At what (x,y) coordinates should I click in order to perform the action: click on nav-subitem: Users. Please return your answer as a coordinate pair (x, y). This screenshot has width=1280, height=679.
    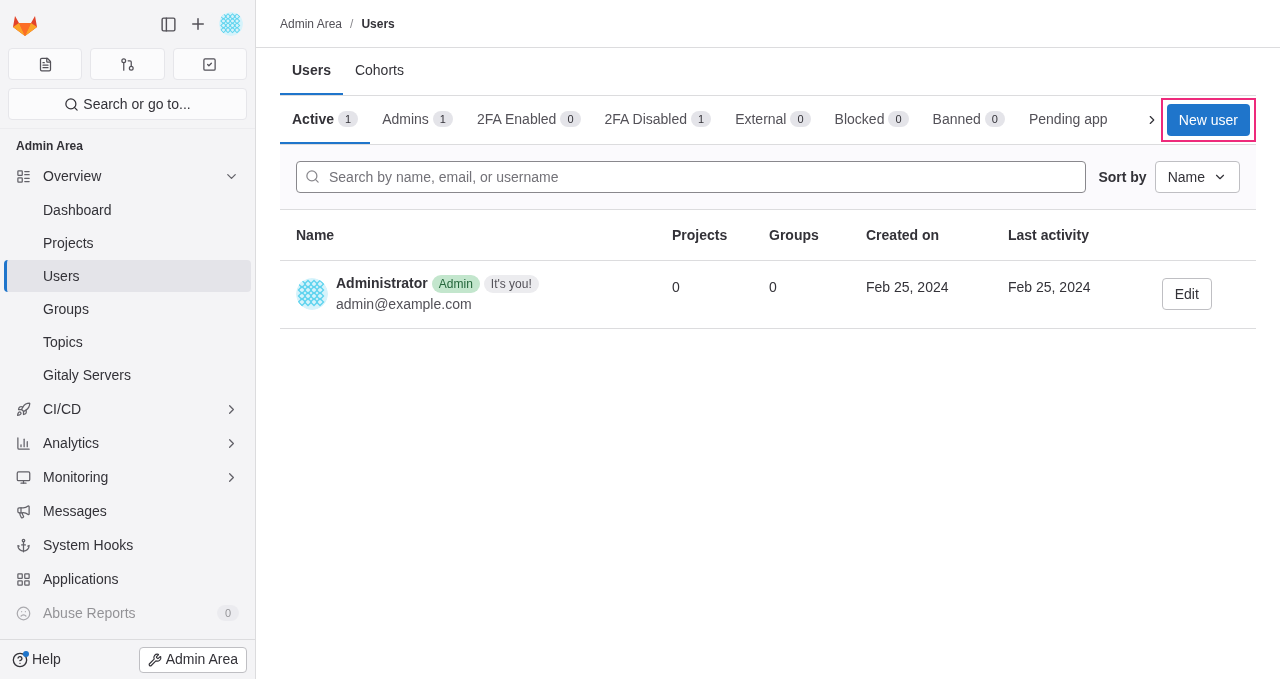
    Looking at the image, I should click on (127, 276).